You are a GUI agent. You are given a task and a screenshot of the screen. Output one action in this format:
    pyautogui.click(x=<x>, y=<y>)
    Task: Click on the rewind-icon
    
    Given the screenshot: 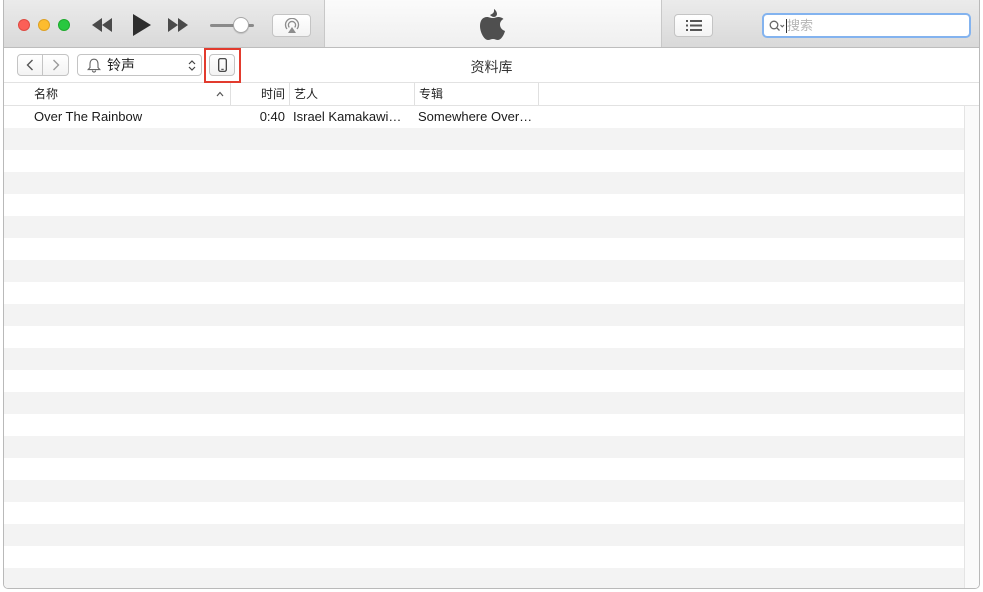 What is the action you would take?
    pyautogui.click(x=102, y=25)
    